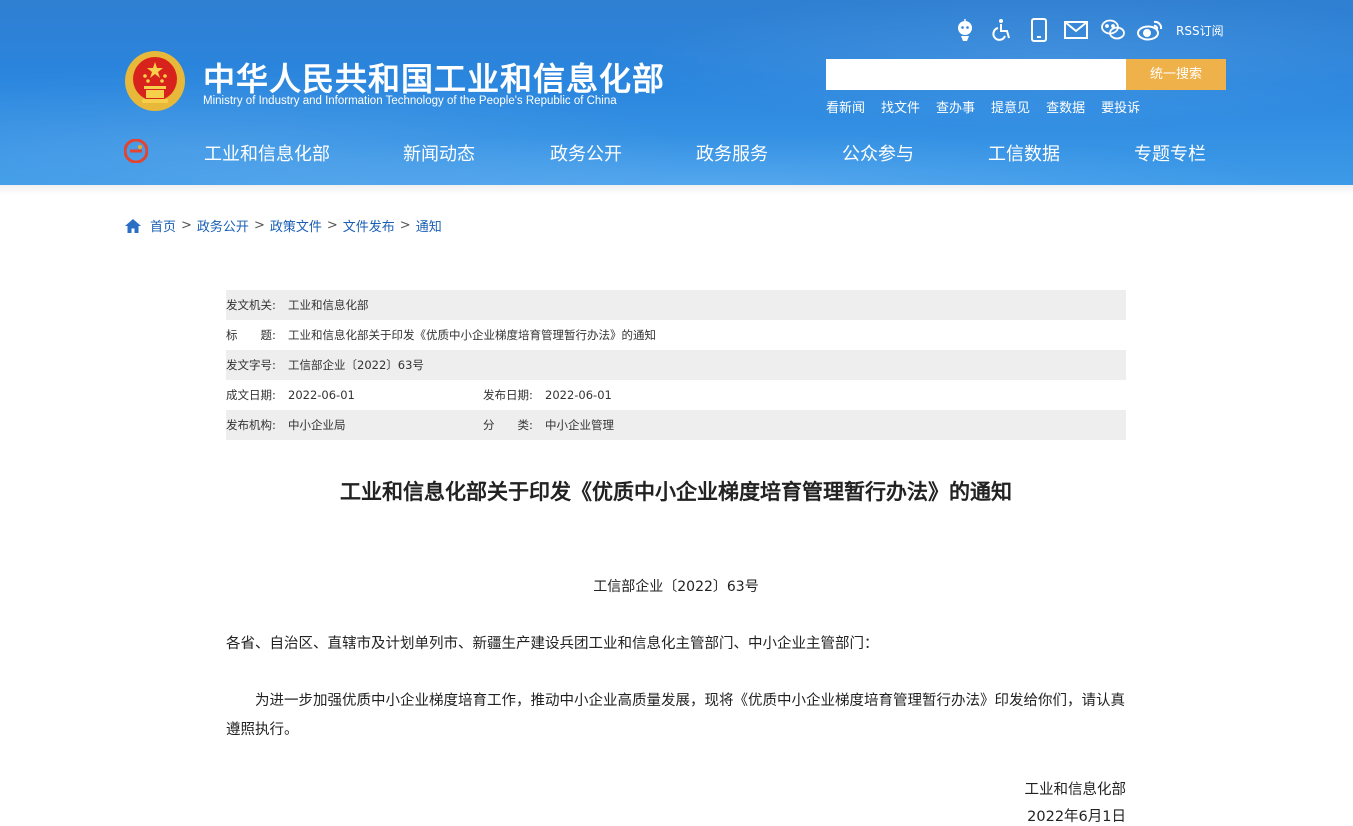  Describe the element at coordinates (356, 365) in the screenshot. I see `meta-value: 工信部企业〔2022〕63号` at that location.